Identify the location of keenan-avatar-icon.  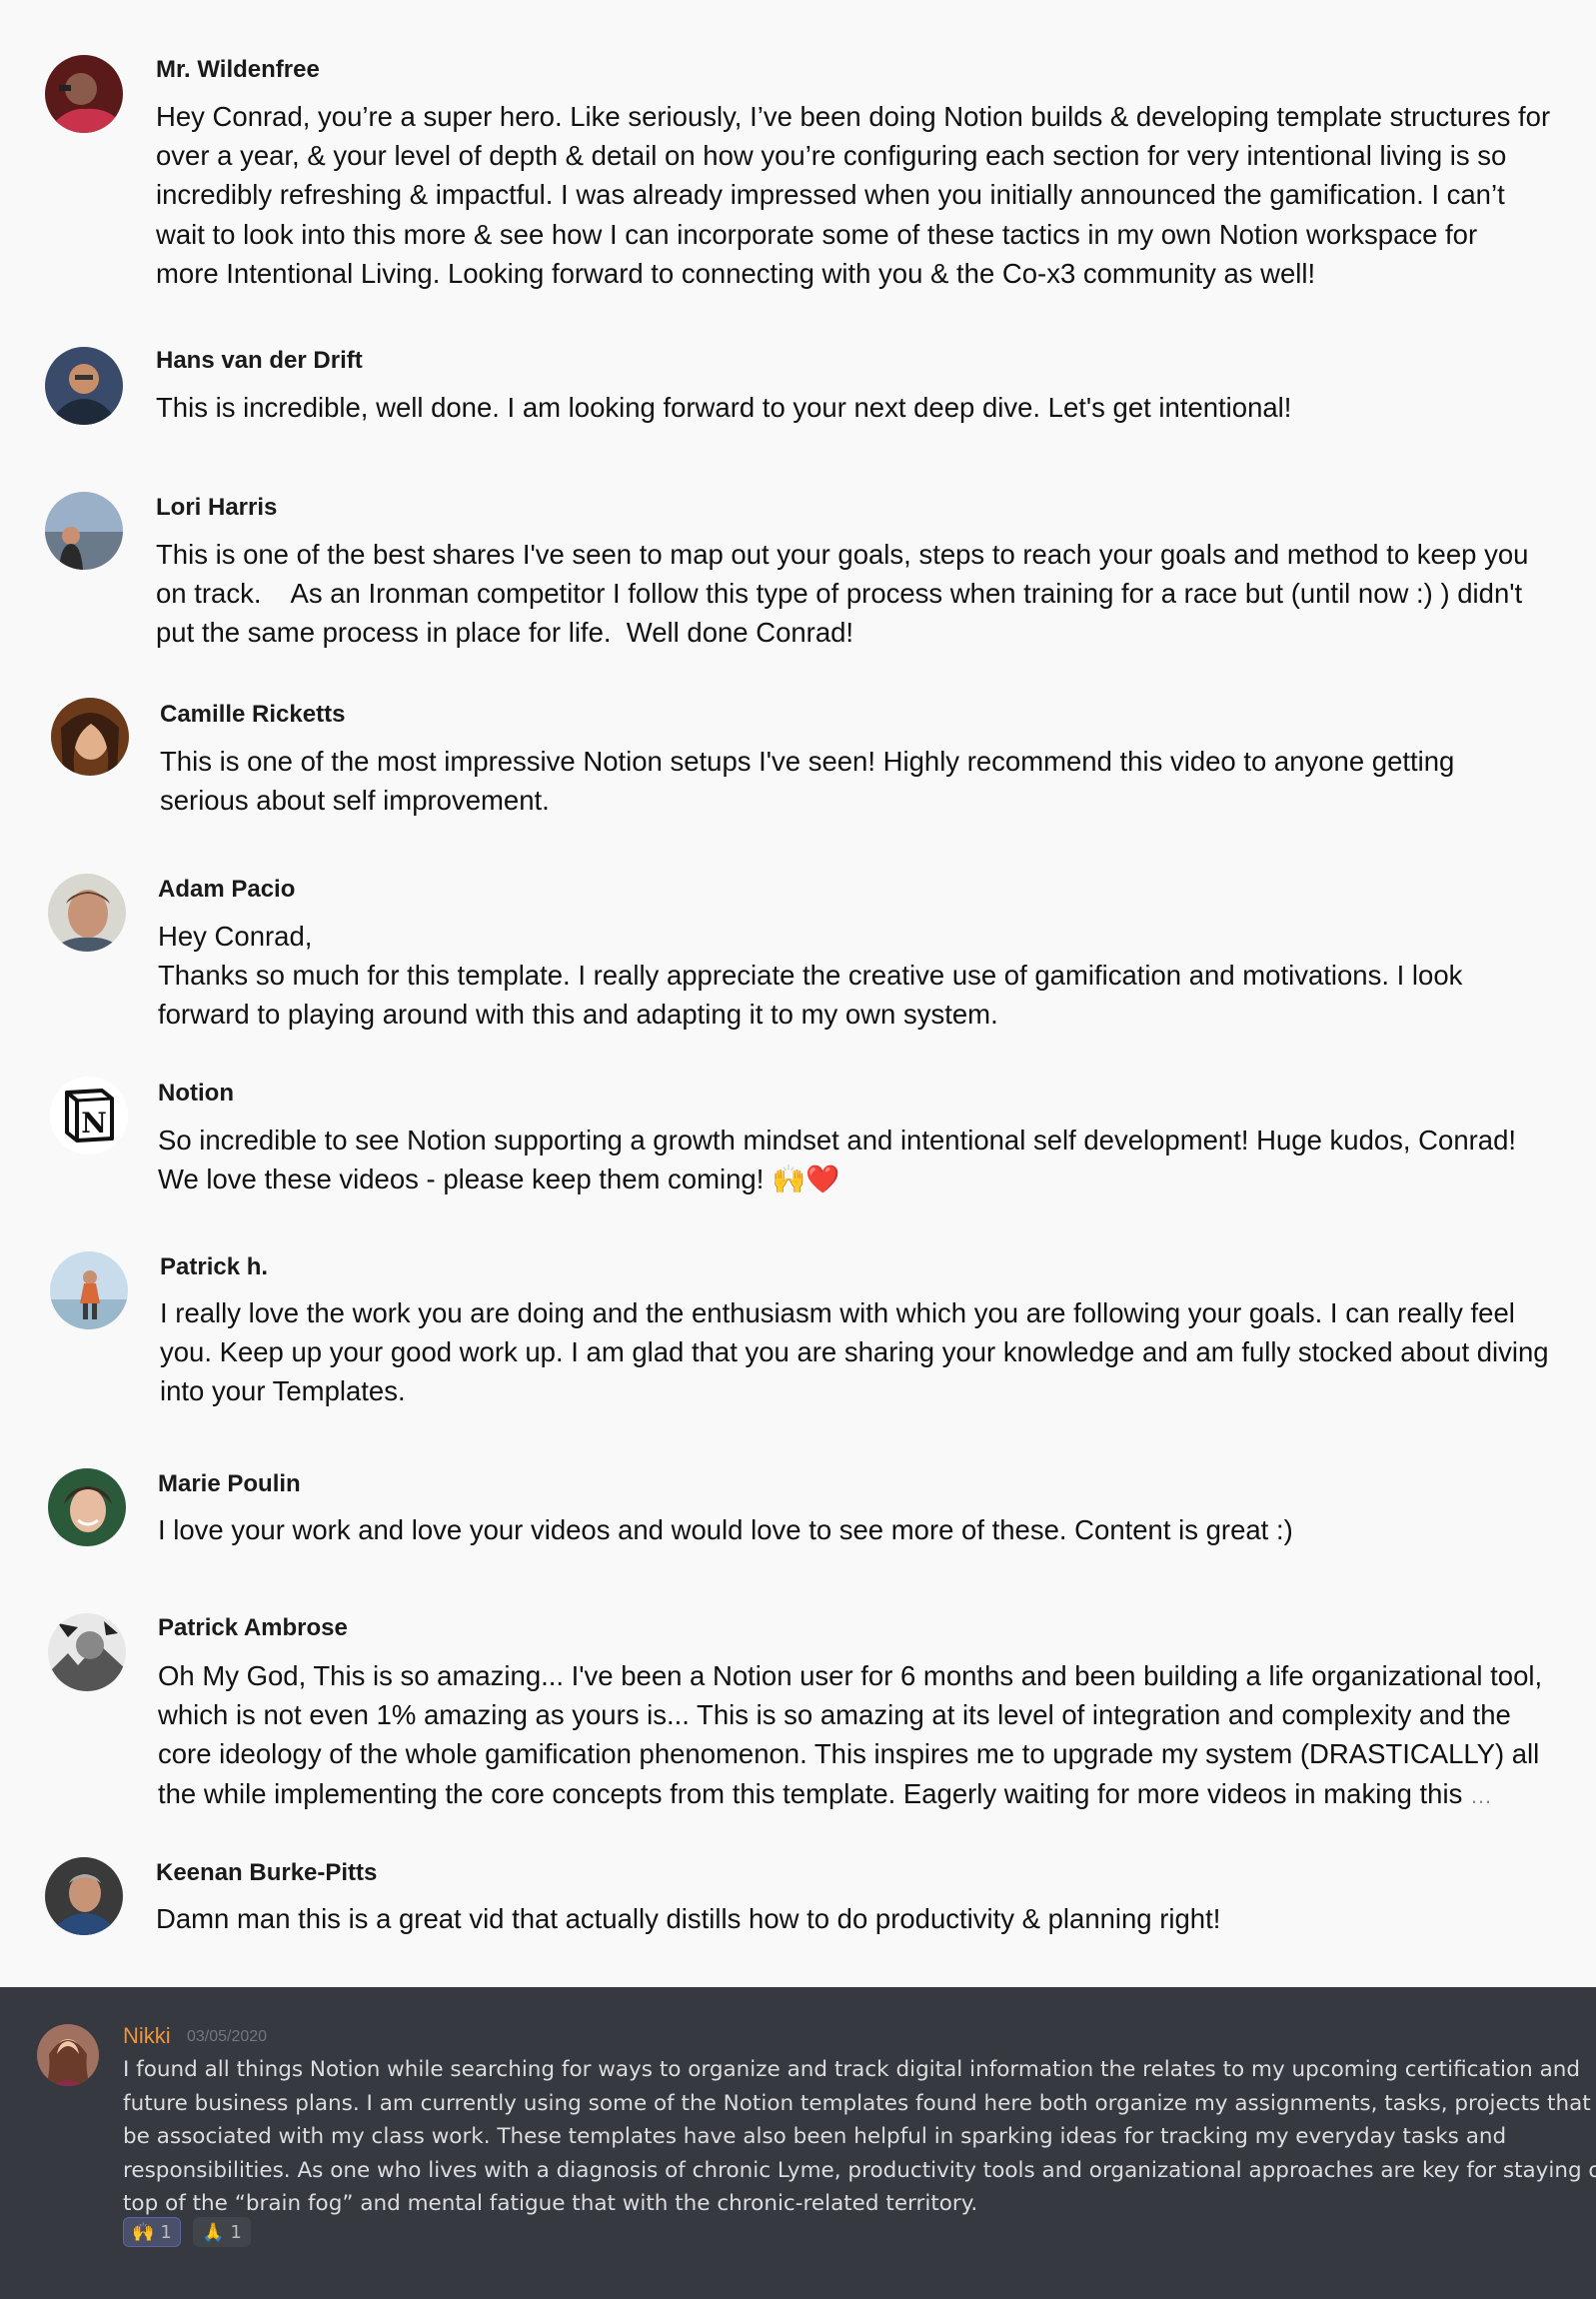
(84, 1896).